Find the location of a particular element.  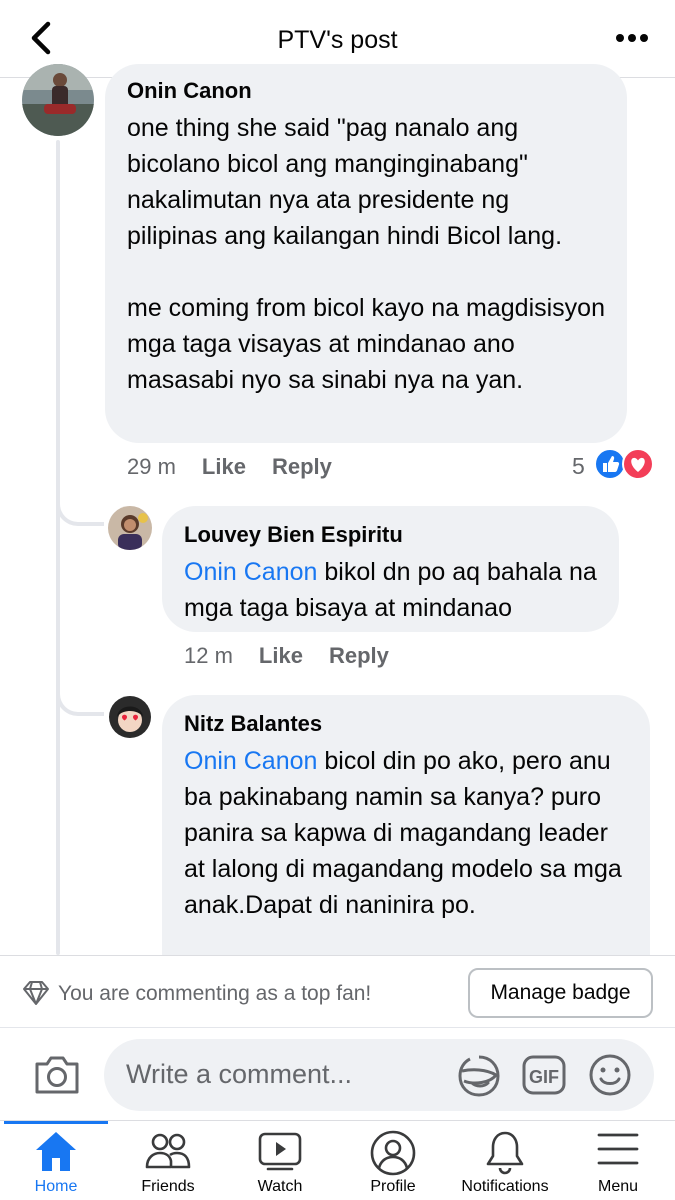

comment-actions: 29 m Like Reply is located at coordinates (229, 467).